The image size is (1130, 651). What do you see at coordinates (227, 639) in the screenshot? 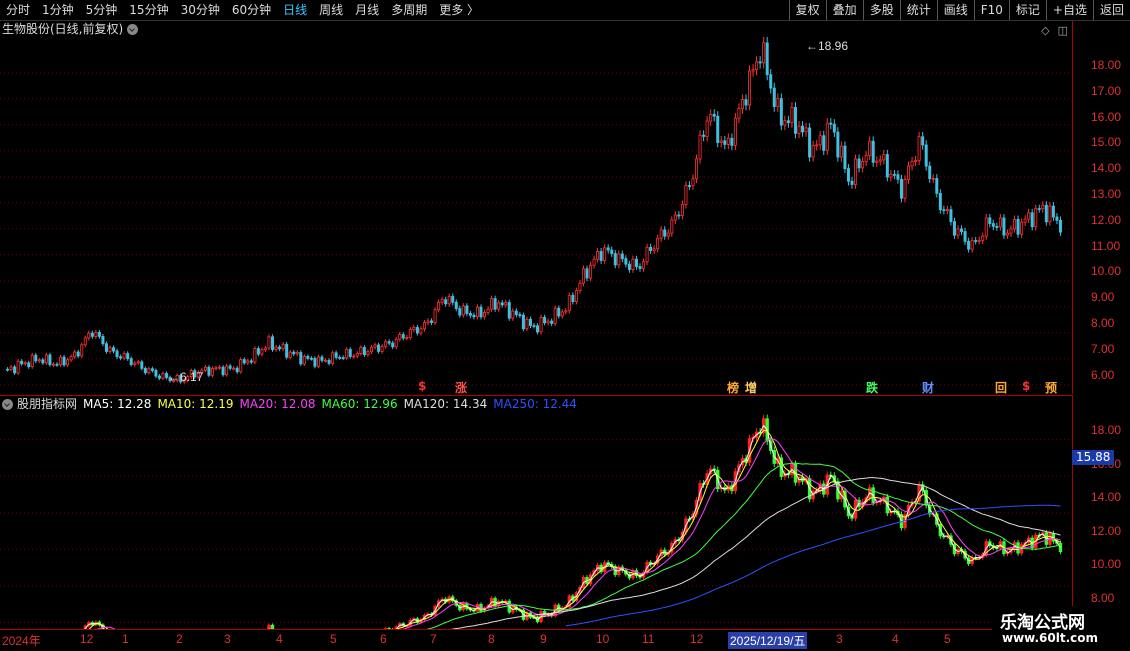
I see `x-tick-label: 3` at bounding box center [227, 639].